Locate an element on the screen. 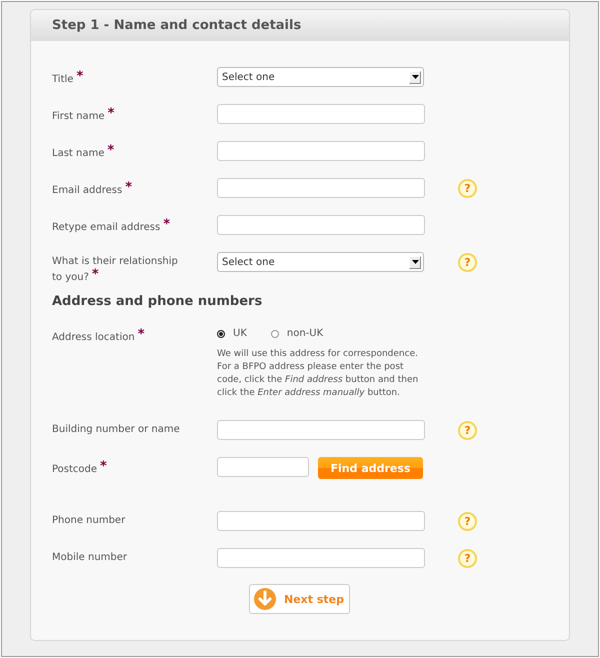 Image resolution: width=600 pixels, height=658 pixels. field-label: Building number or name is located at coordinates (116, 429).